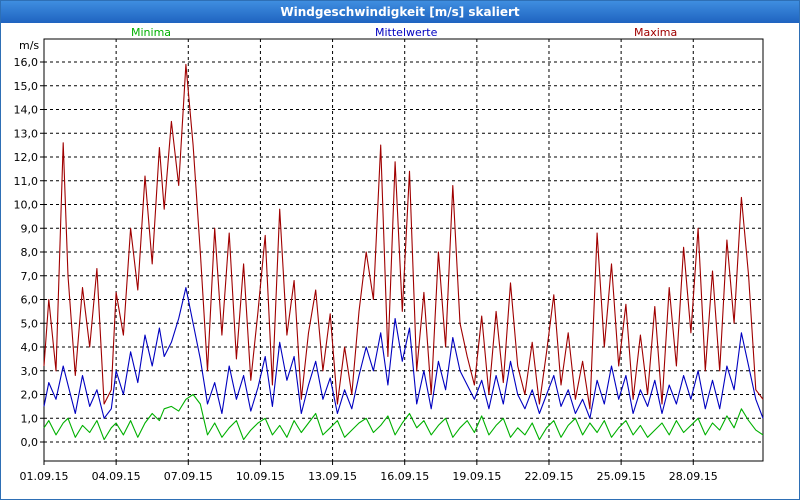 The width and height of the screenshot is (800, 500). I want to click on y-tick-label: 9,0, so click(30, 228).